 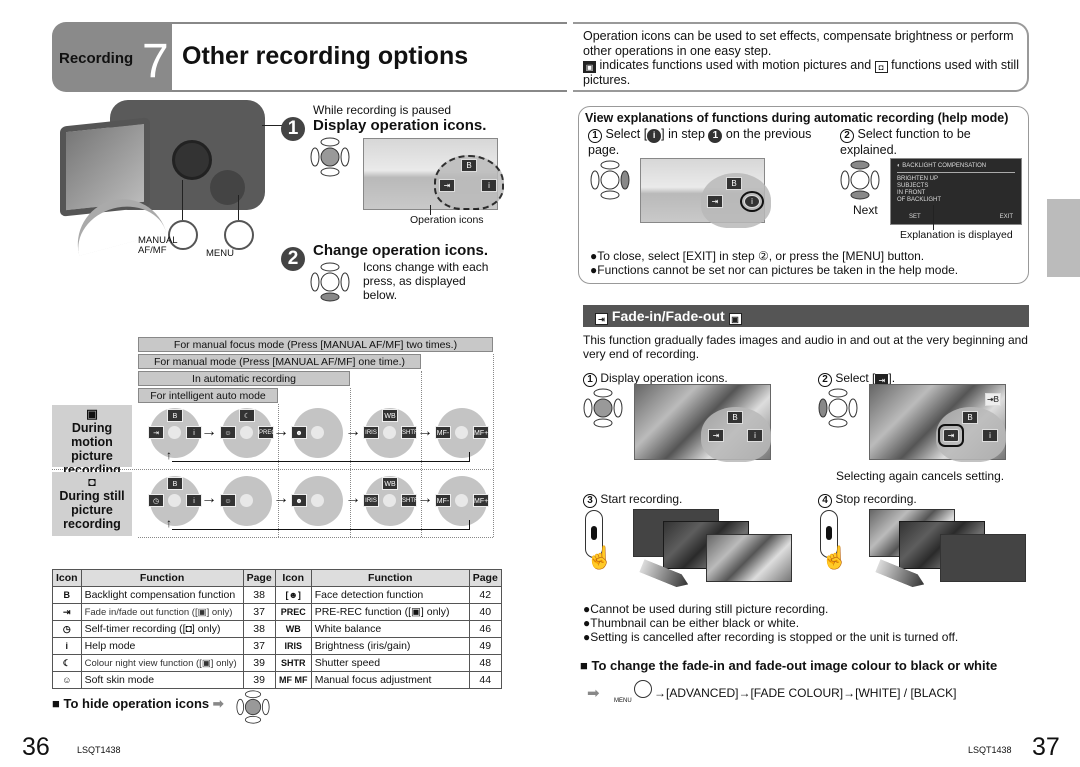 What do you see at coordinates (462, 433) in the screenshot?
I see `dial-motion-5: MF- MF+` at bounding box center [462, 433].